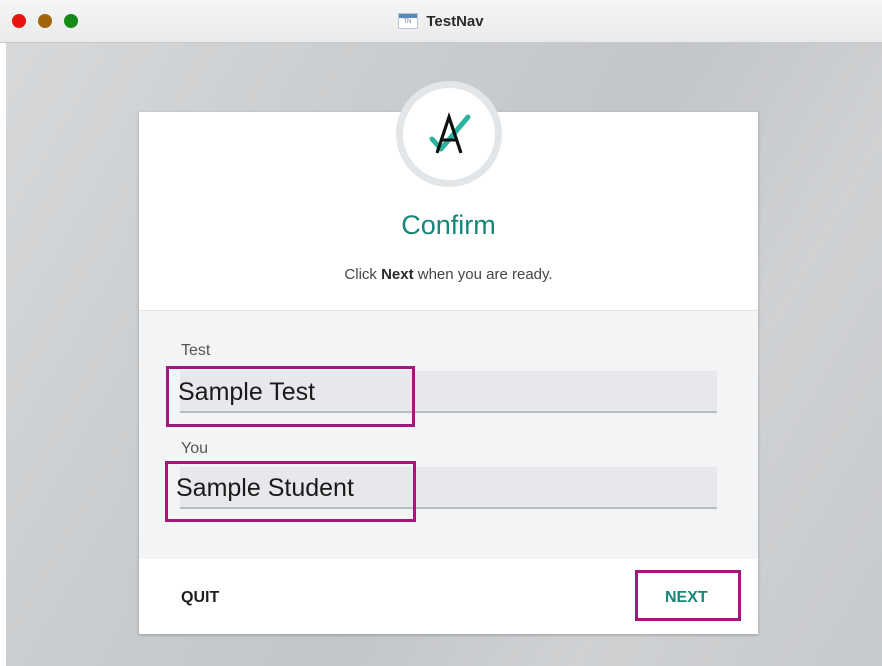  Describe the element at coordinates (200, 598) in the screenshot. I see `quit-button: QUIT` at that location.